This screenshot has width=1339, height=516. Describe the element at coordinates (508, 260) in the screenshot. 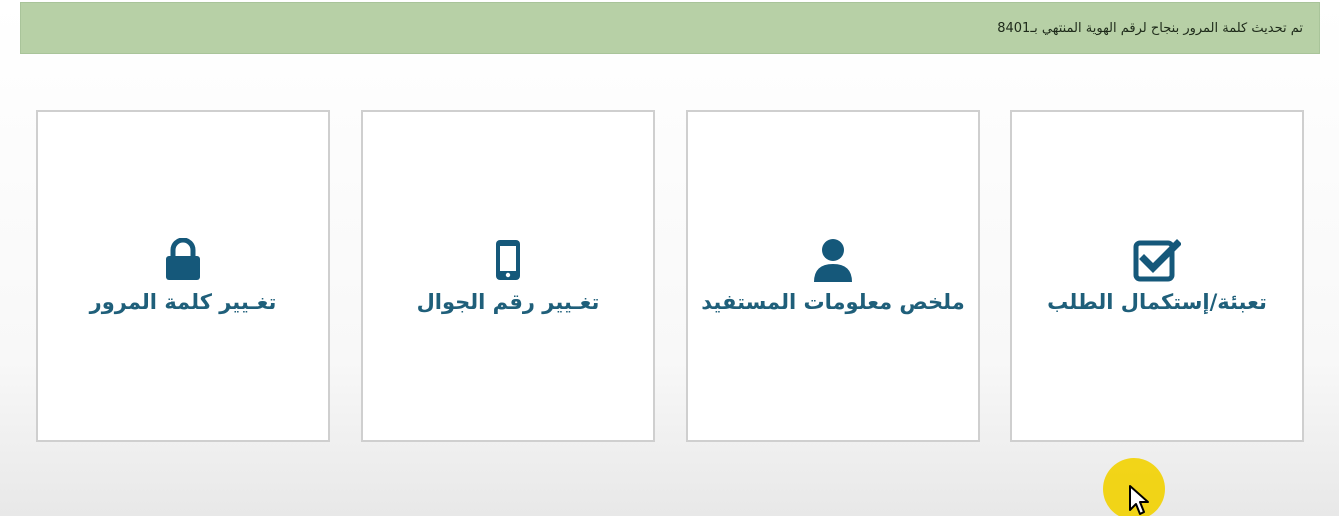

I see `mobile-phone-icon` at that location.